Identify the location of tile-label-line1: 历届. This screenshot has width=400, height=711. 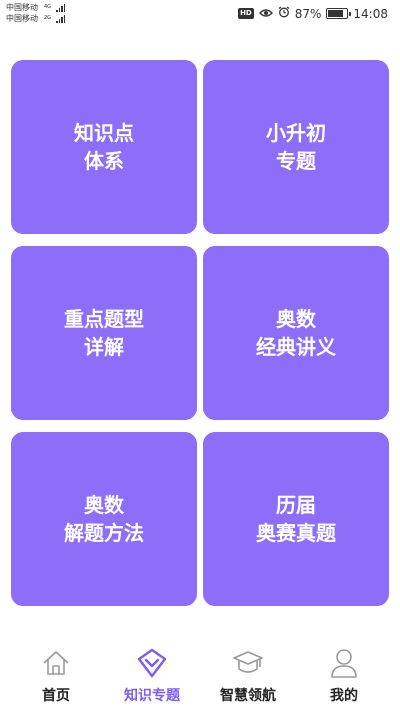
(296, 505).